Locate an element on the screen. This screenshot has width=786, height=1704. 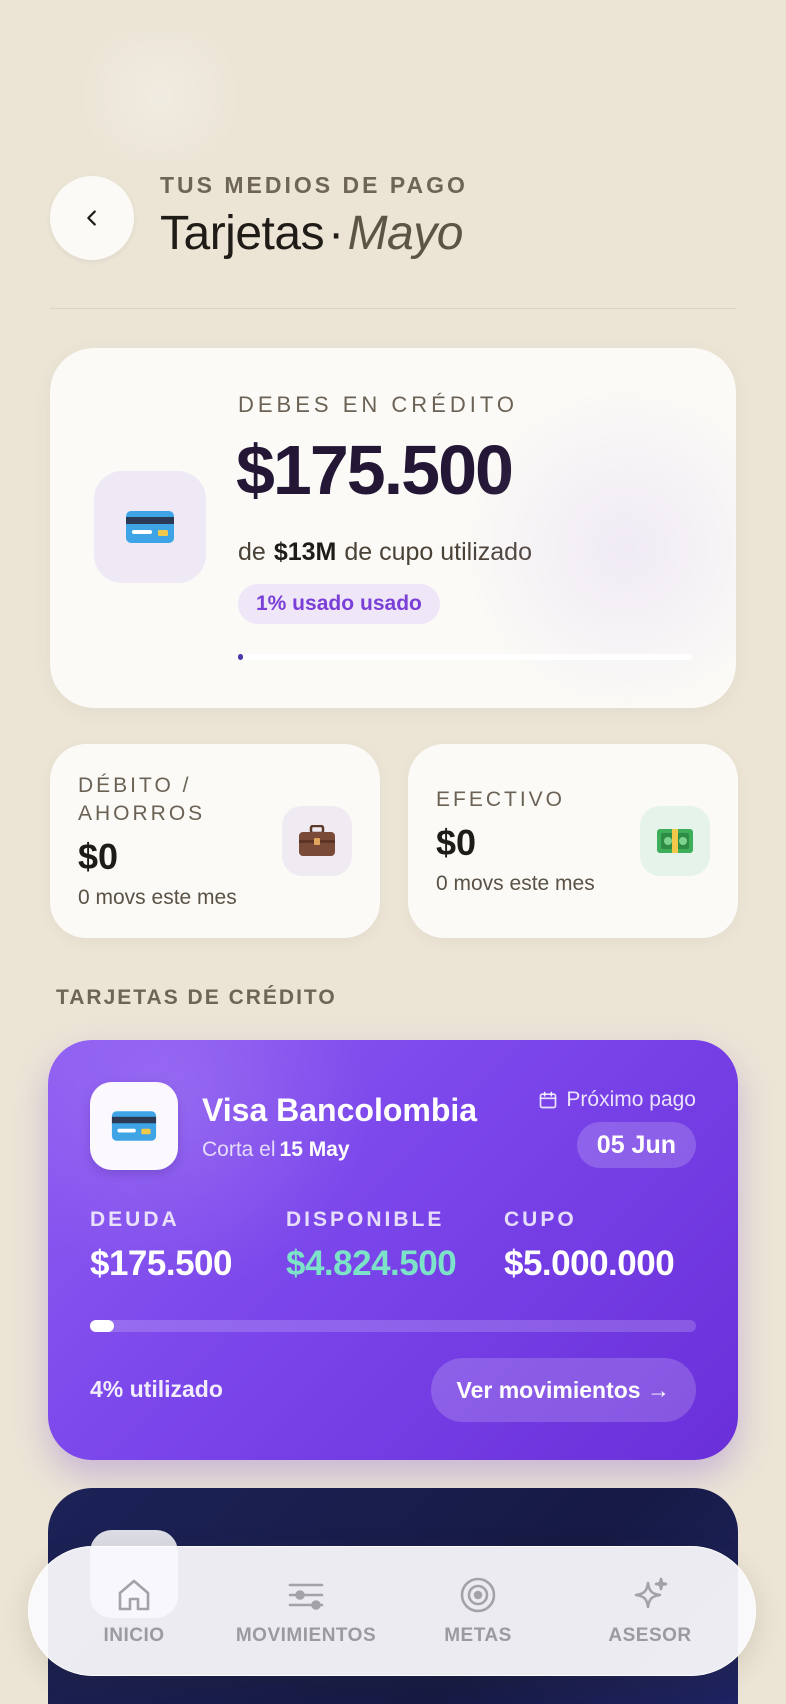
money-icon is located at coordinates (675, 841).